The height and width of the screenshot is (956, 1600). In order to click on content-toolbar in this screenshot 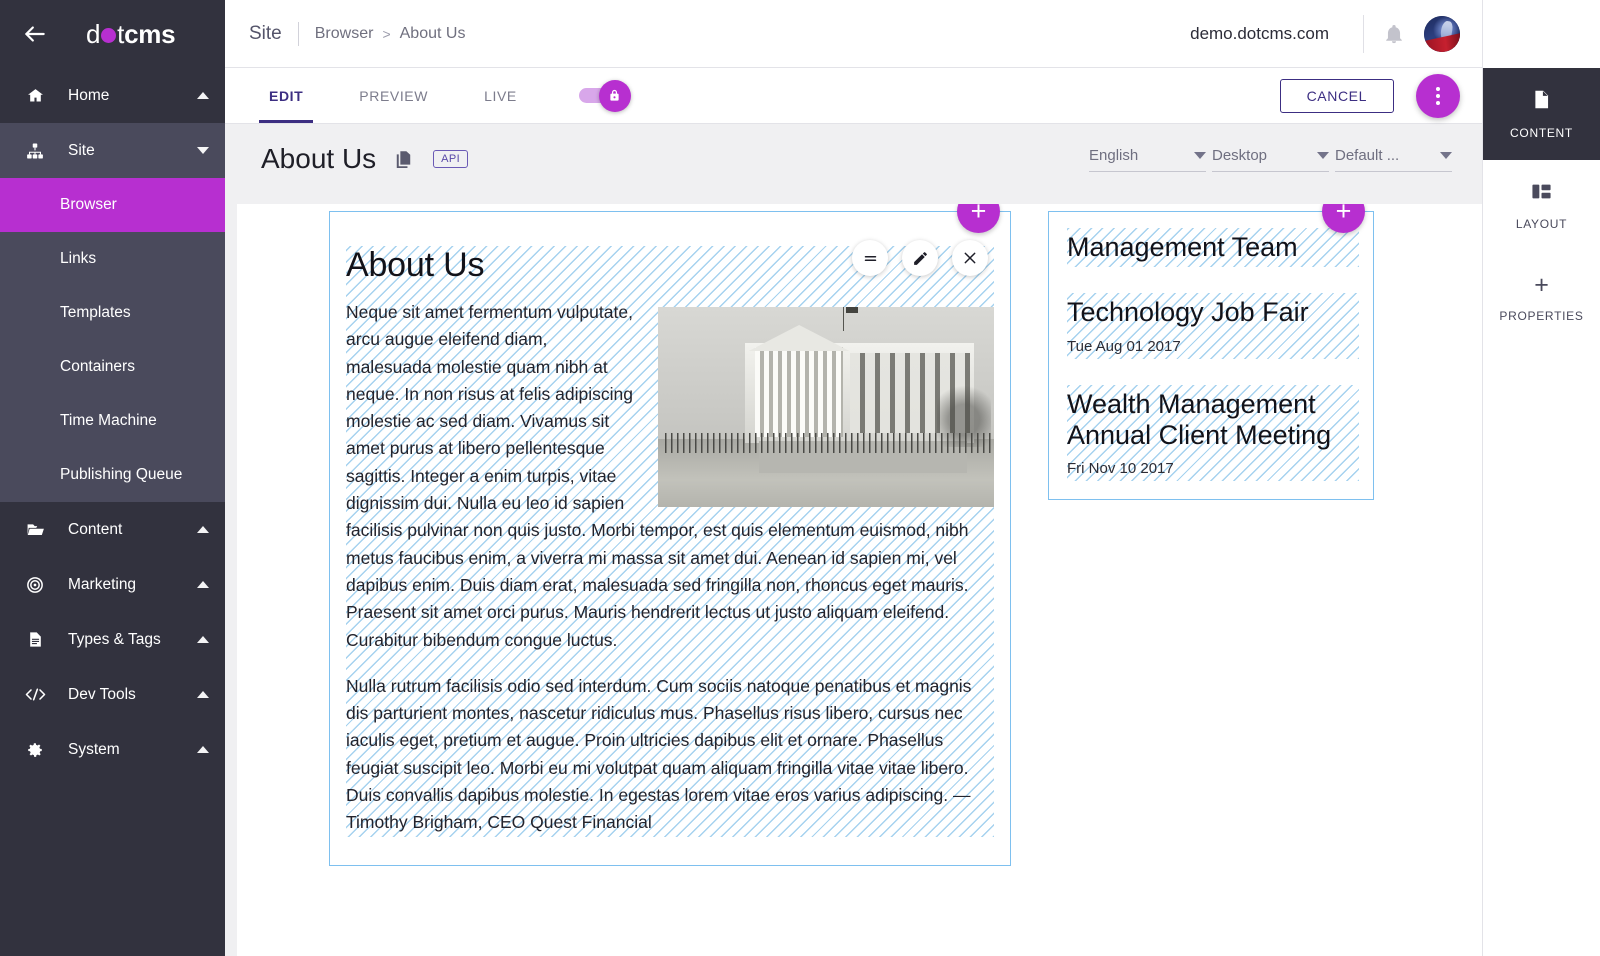, I will do `click(920, 258)`.